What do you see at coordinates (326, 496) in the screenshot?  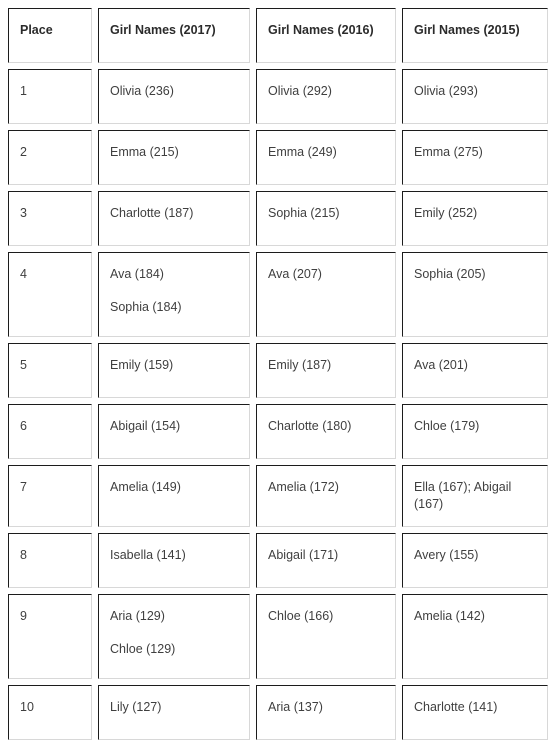 I see `cell-names-2016: Amelia (172)` at bounding box center [326, 496].